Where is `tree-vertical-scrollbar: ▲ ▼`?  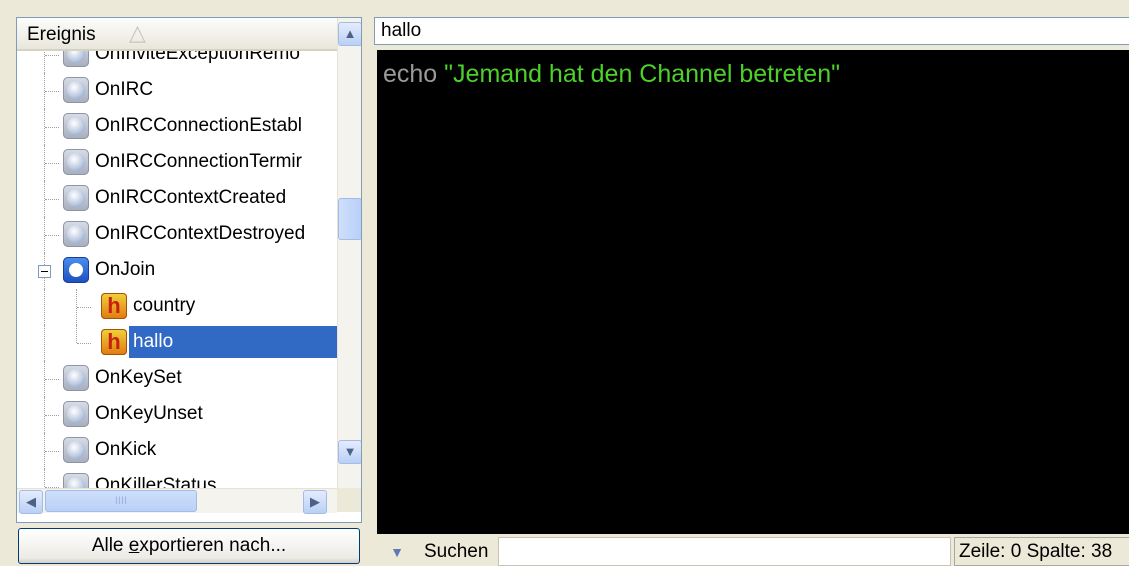
tree-vertical-scrollbar: ▲ ▼ is located at coordinates (349, 253).